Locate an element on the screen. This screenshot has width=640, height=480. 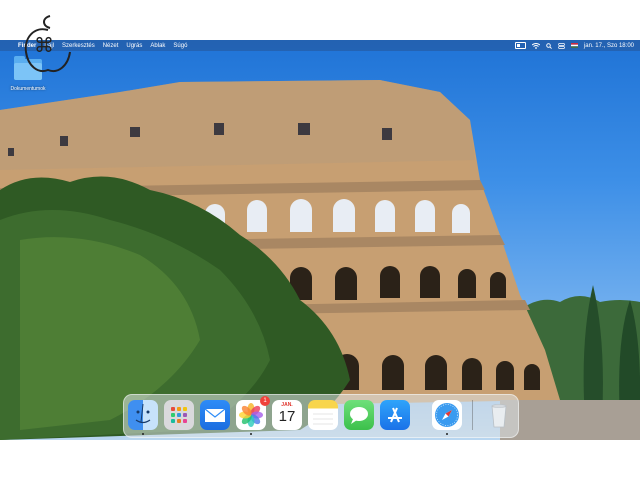
dock-photos: 1 is located at coordinates (253, 415).